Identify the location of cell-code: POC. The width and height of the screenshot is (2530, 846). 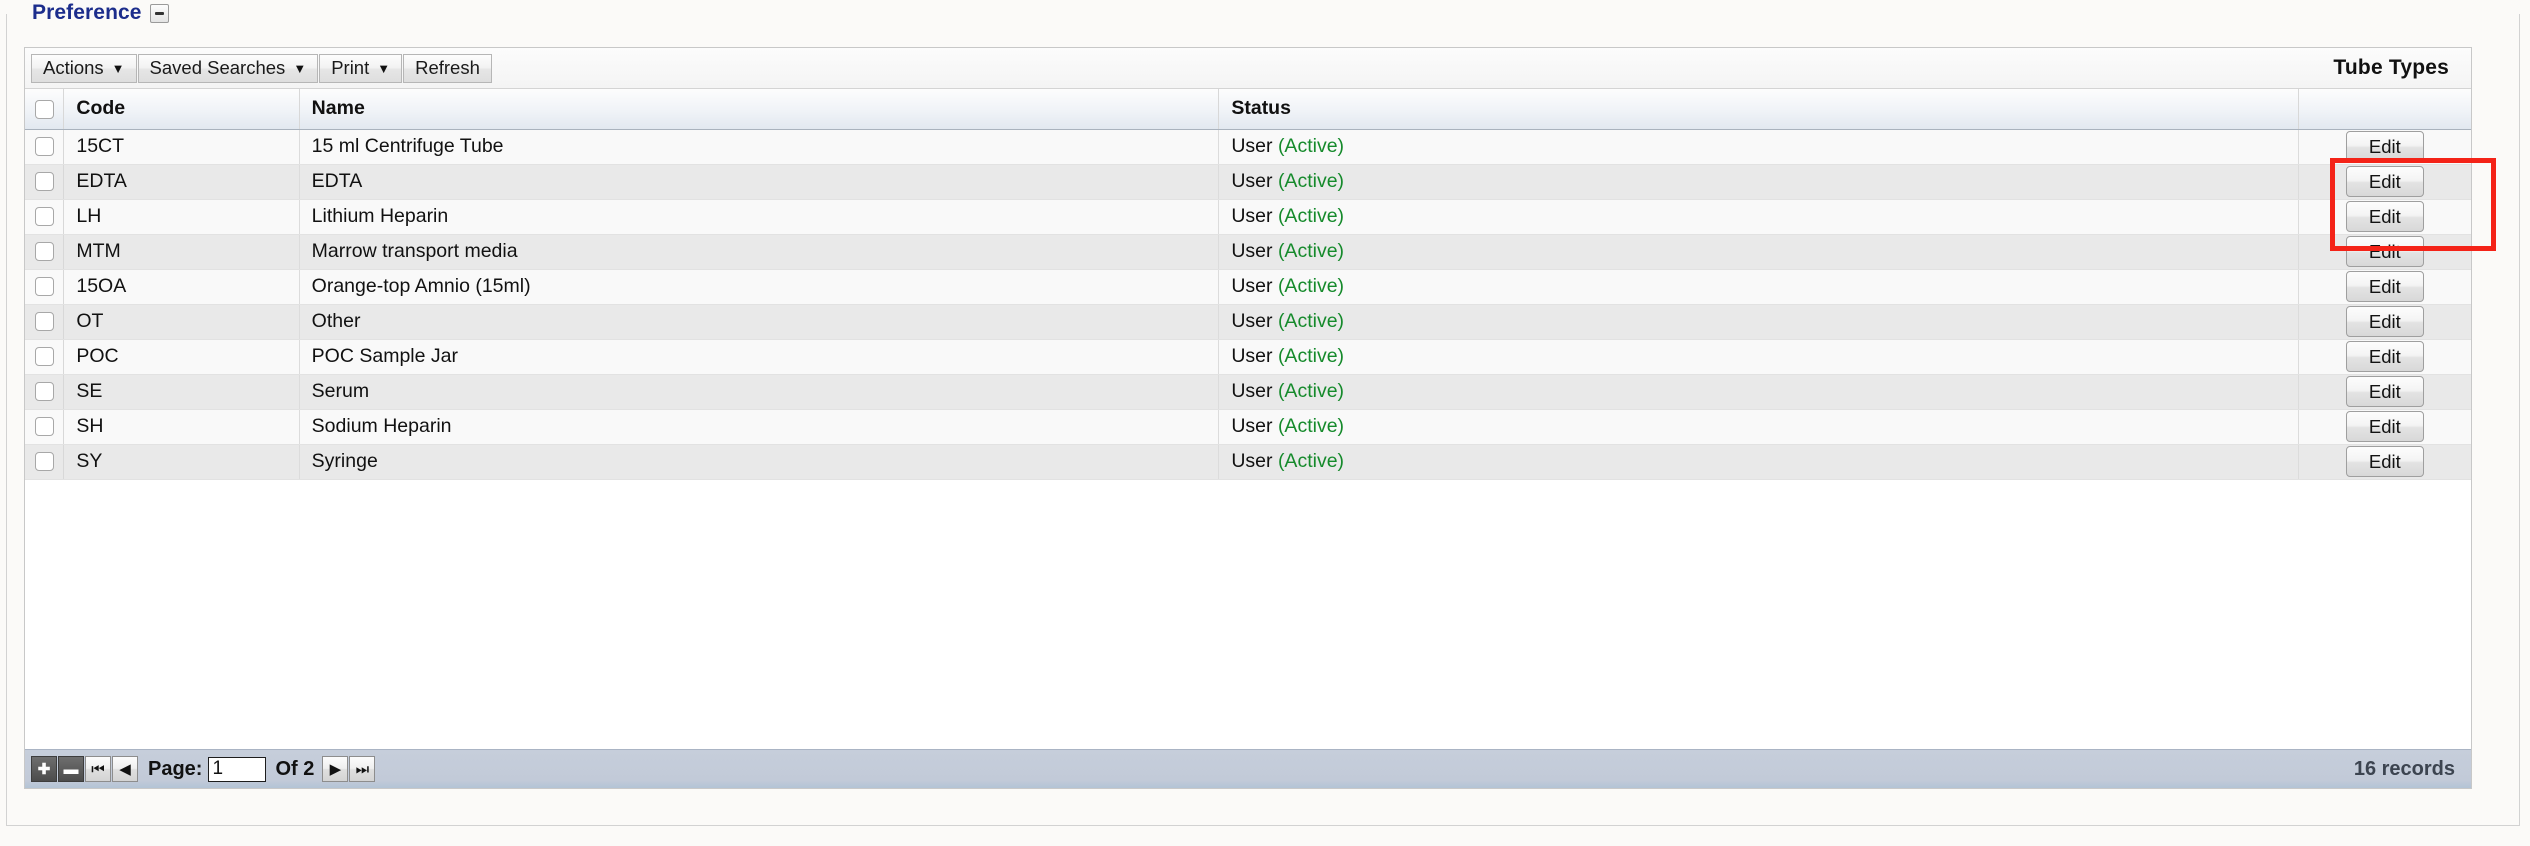
(181, 357).